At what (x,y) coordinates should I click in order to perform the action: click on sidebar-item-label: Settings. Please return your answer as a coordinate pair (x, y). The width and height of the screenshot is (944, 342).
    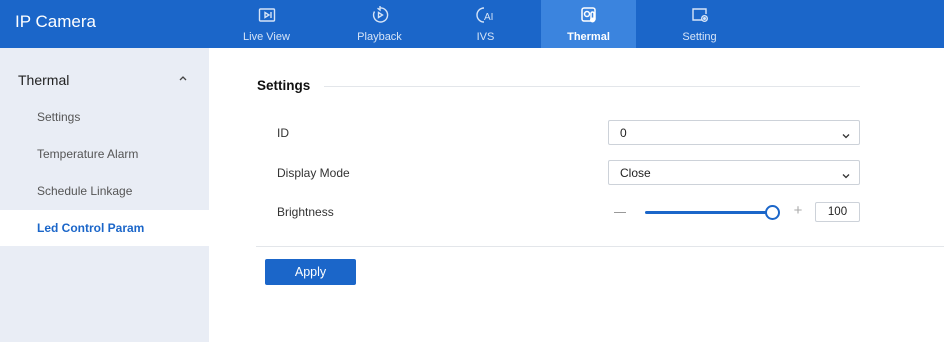
    Looking at the image, I should click on (59, 117).